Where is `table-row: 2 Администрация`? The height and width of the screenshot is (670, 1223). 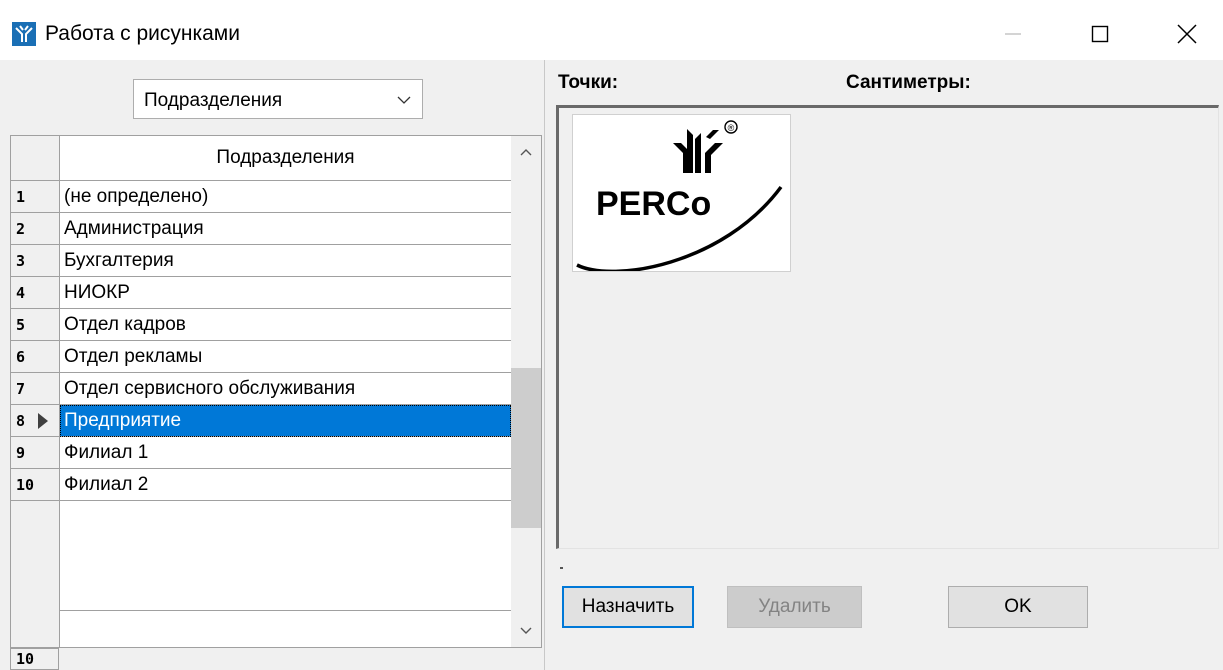 table-row: 2 Администрация is located at coordinates (261, 229).